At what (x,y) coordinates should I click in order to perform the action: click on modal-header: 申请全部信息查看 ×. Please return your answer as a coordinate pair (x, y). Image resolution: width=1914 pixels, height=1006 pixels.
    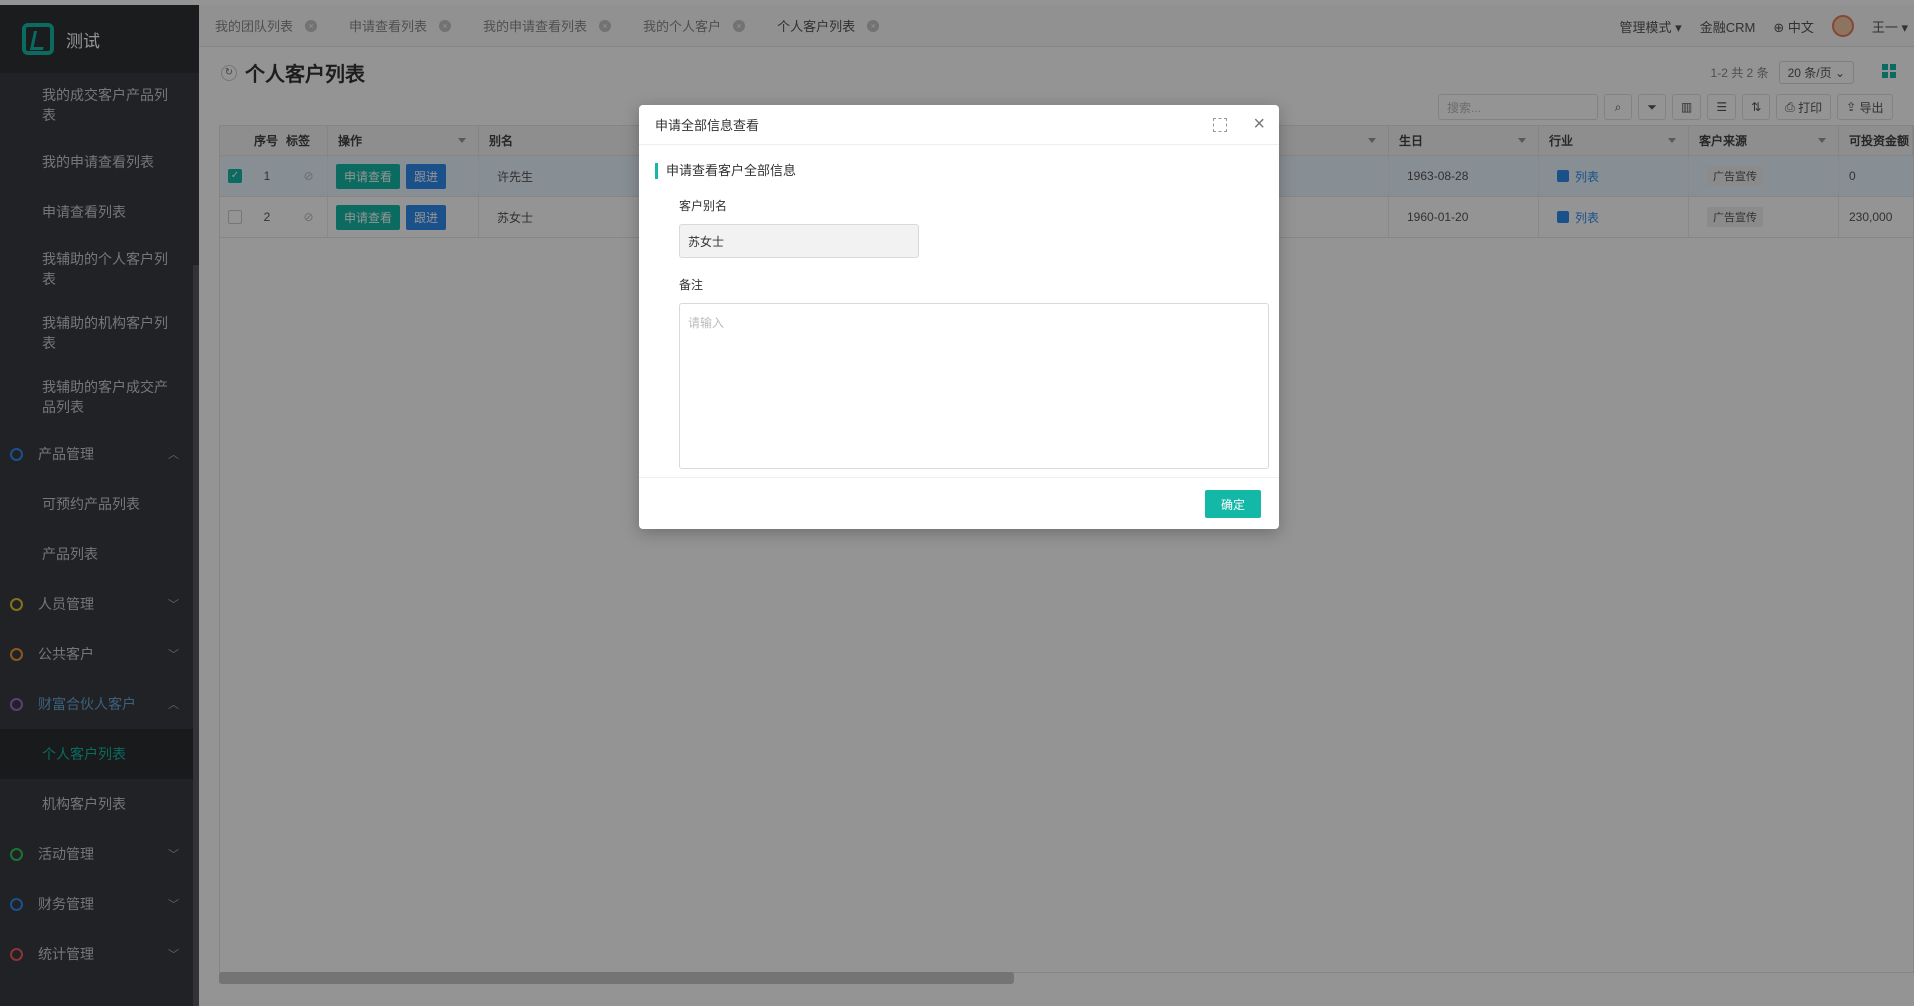
    Looking at the image, I should click on (959, 125).